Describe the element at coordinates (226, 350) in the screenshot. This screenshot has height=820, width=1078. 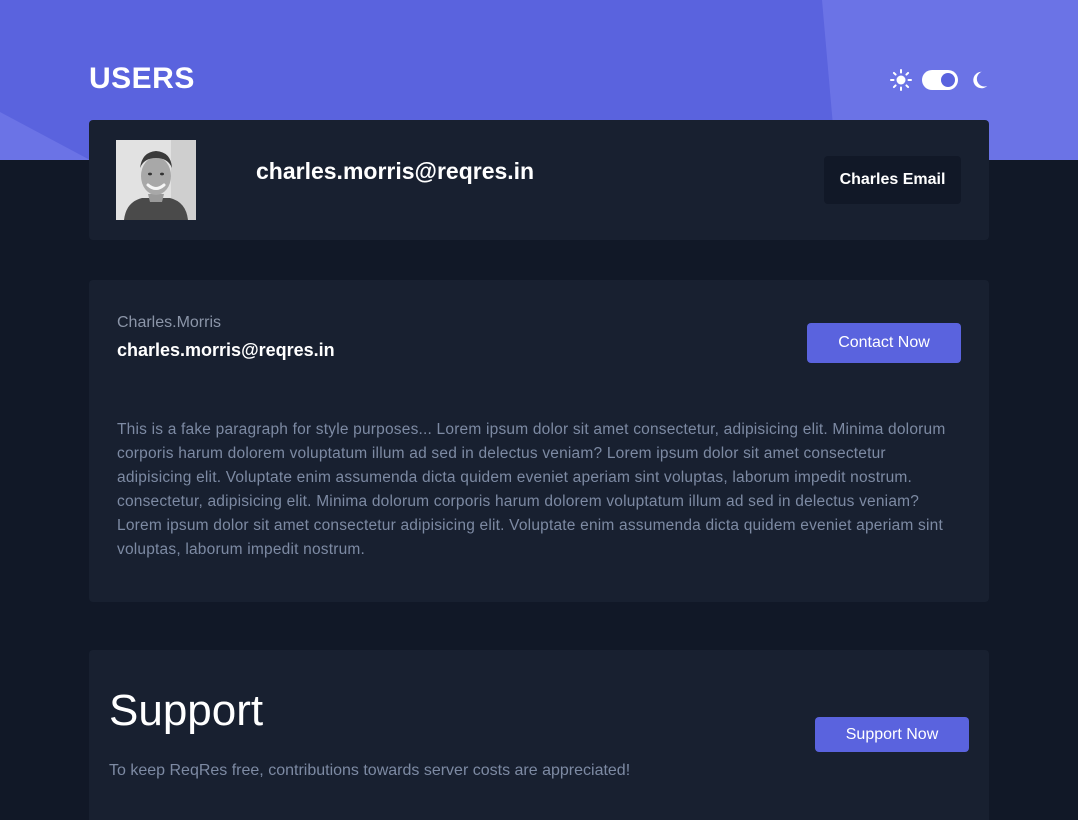
I see `user-email: charles.morris@reqres.in` at that location.